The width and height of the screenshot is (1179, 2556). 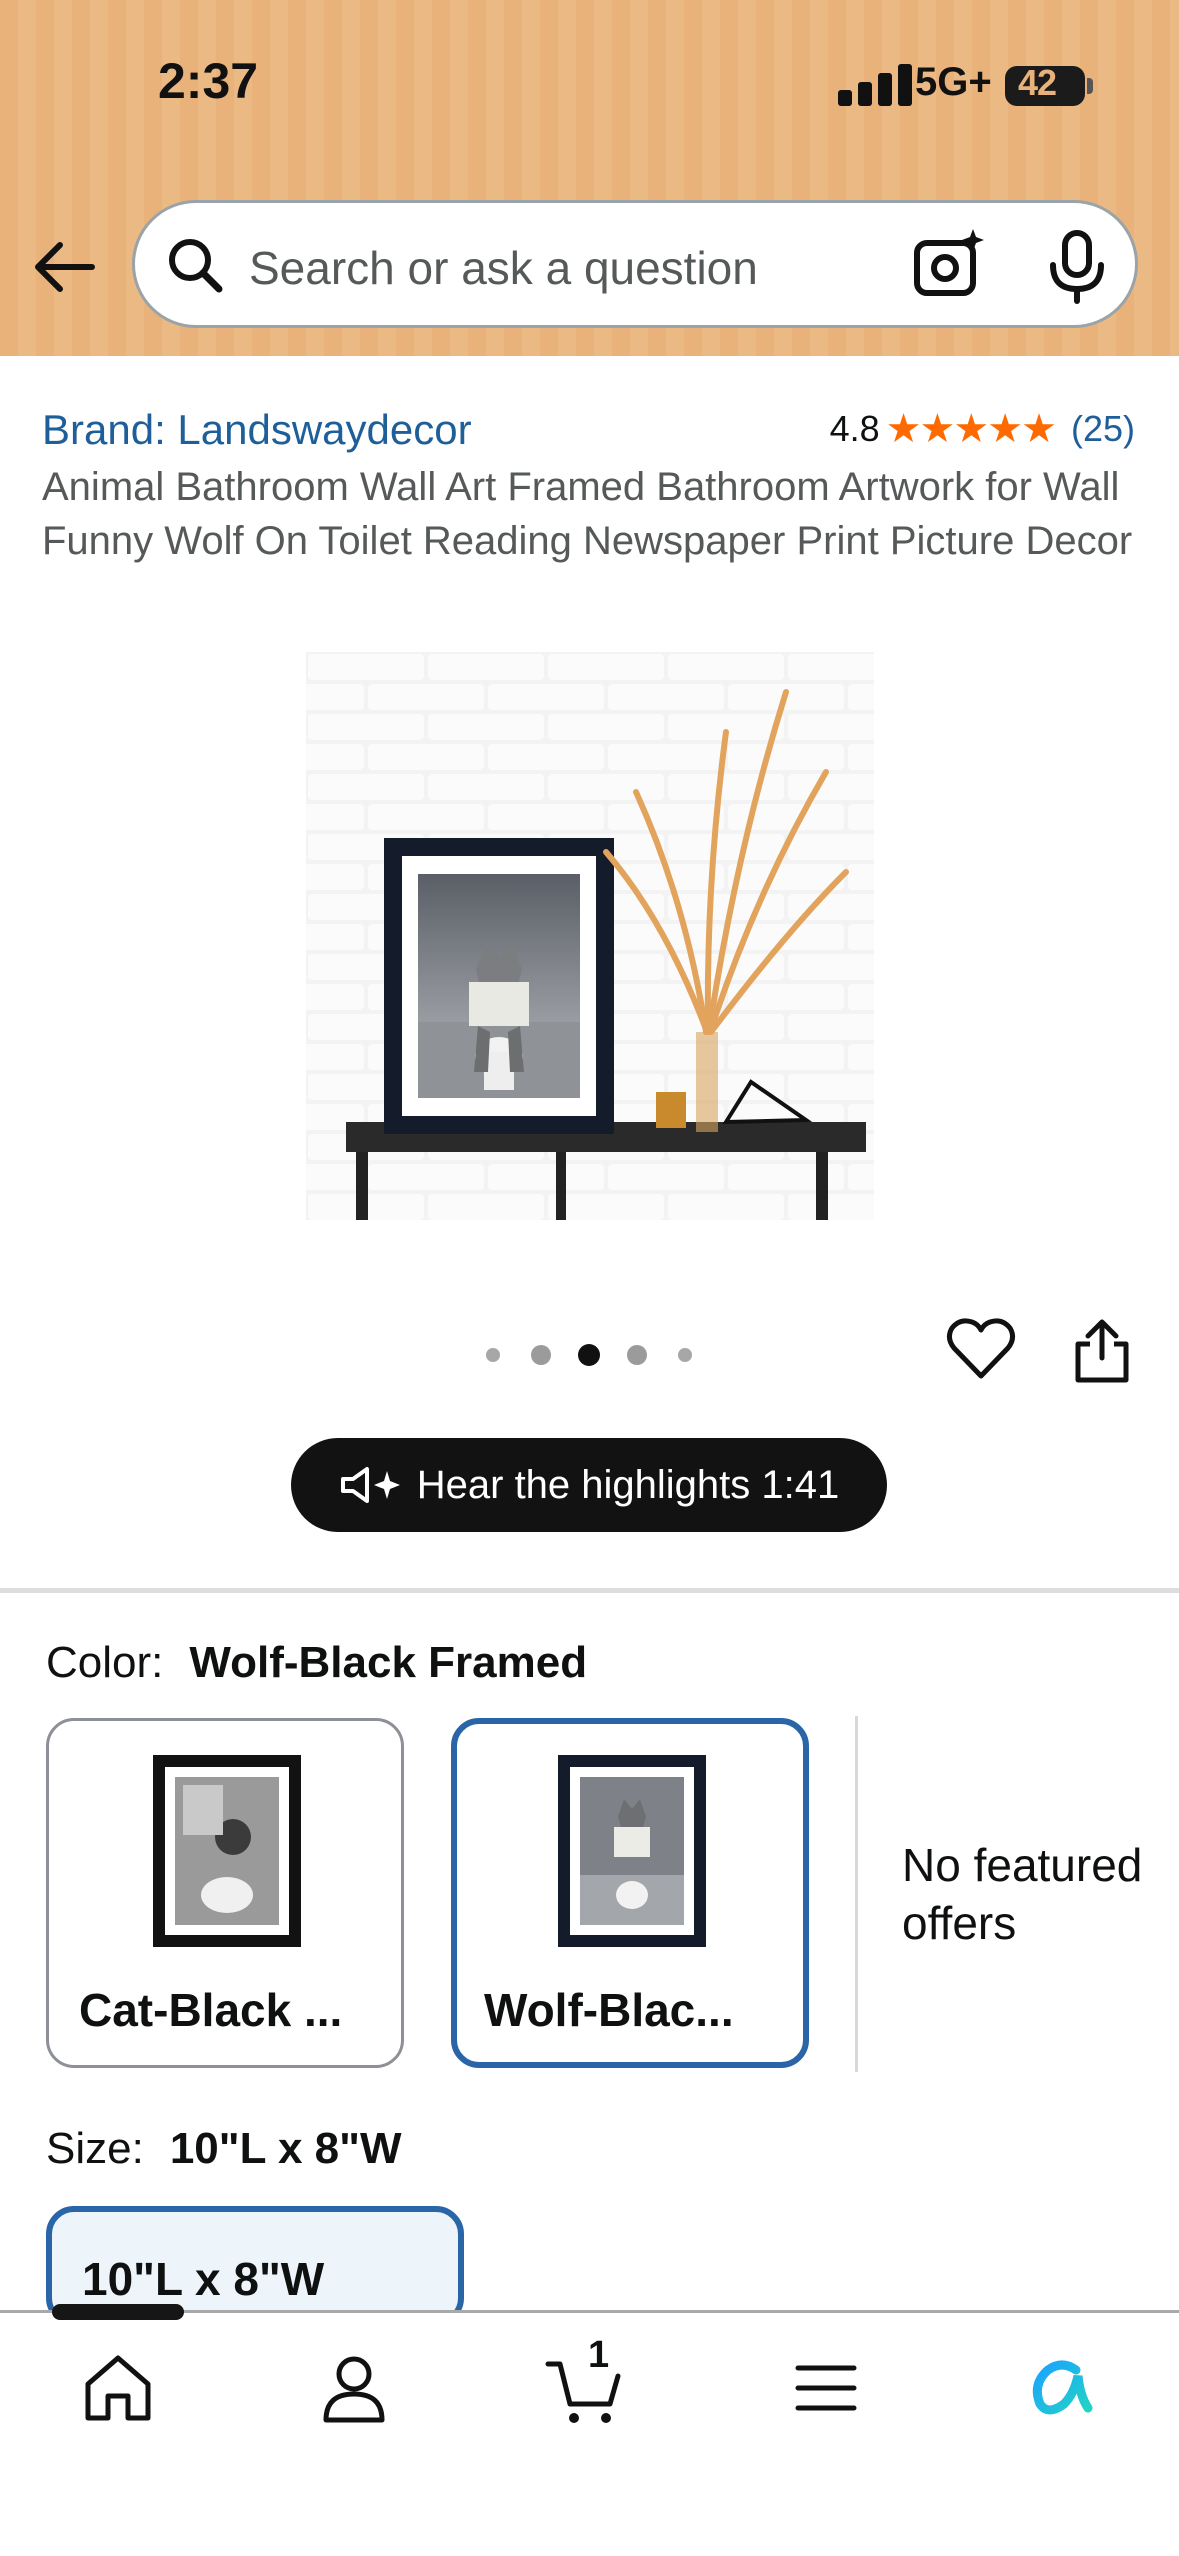 I want to click on cart-count: 1, so click(x=599, y=2355).